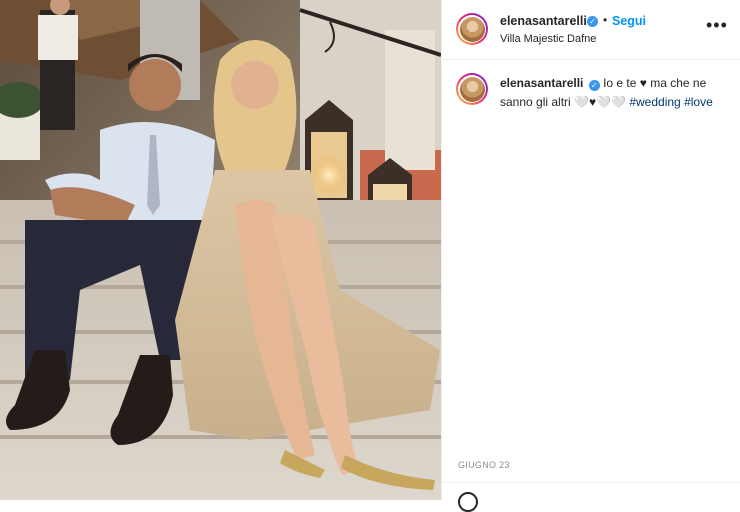  What do you see at coordinates (654, 102) in the screenshot?
I see `hashtag-wedding: #wedding` at bounding box center [654, 102].